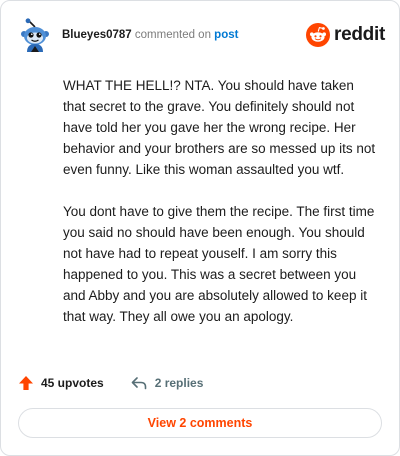 The image size is (400, 456). What do you see at coordinates (179, 383) in the screenshot?
I see `replies-count: 2 replies` at bounding box center [179, 383].